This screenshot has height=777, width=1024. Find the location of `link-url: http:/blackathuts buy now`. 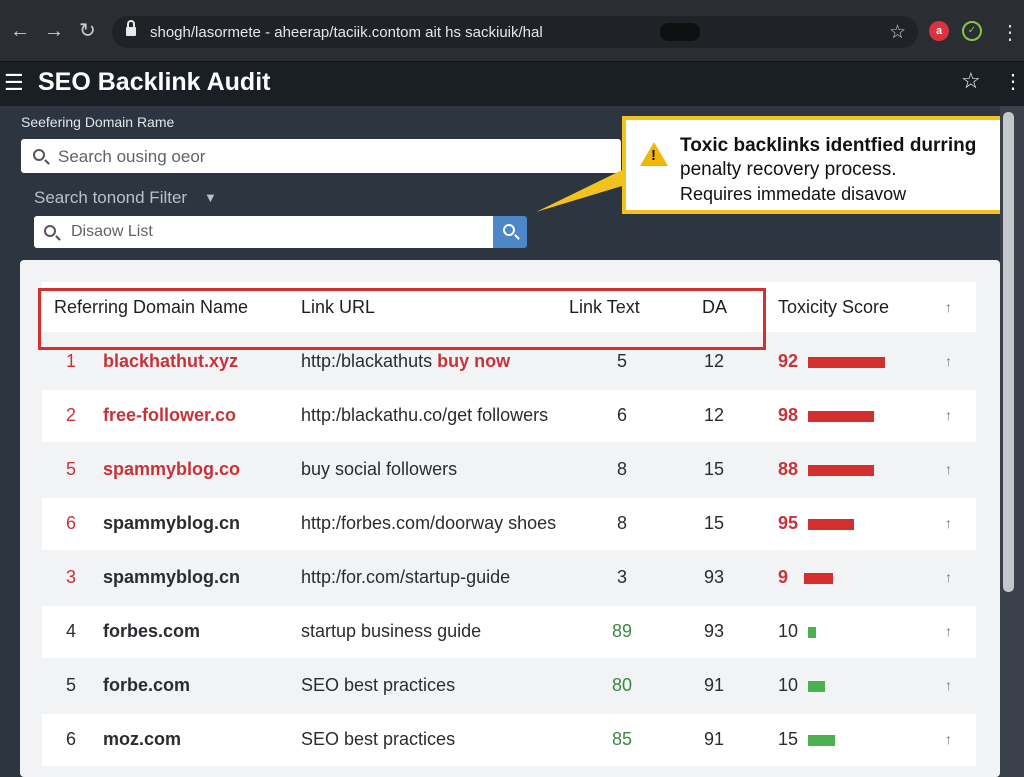

link-url: http:/blackathuts buy now is located at coordinates (405, 361).